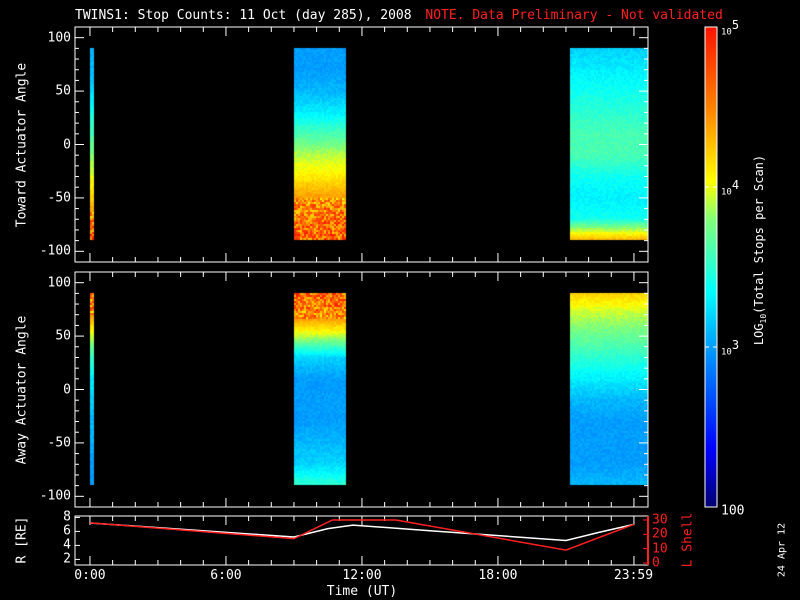 The height and width of the screenshot is (600, 800). Describe the element at coordinates (67, 531) in the screenshot. I see `r-tick-label: 6` at that location.